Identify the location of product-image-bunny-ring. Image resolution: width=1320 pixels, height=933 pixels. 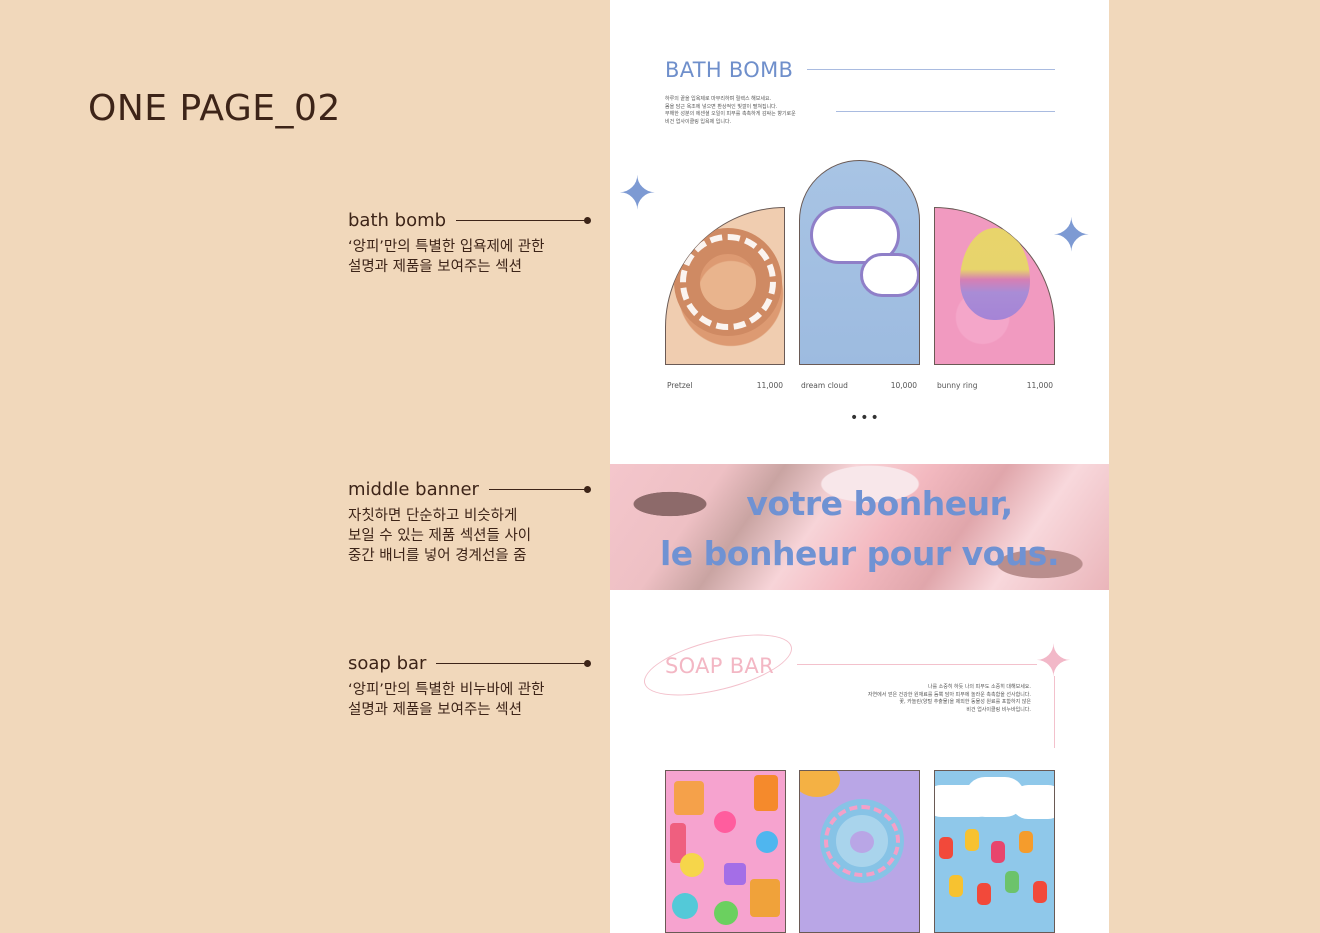
(994, 286).